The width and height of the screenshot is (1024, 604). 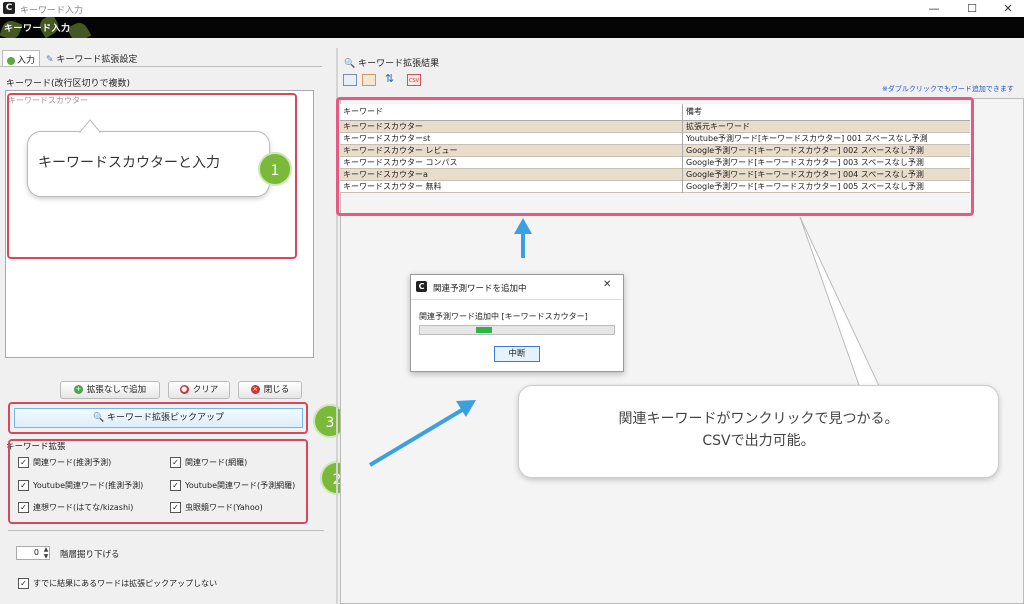 I want to click on checkbox-related-predict: ✓ 関連ワード(推測予測), so click(x=64, y=462).